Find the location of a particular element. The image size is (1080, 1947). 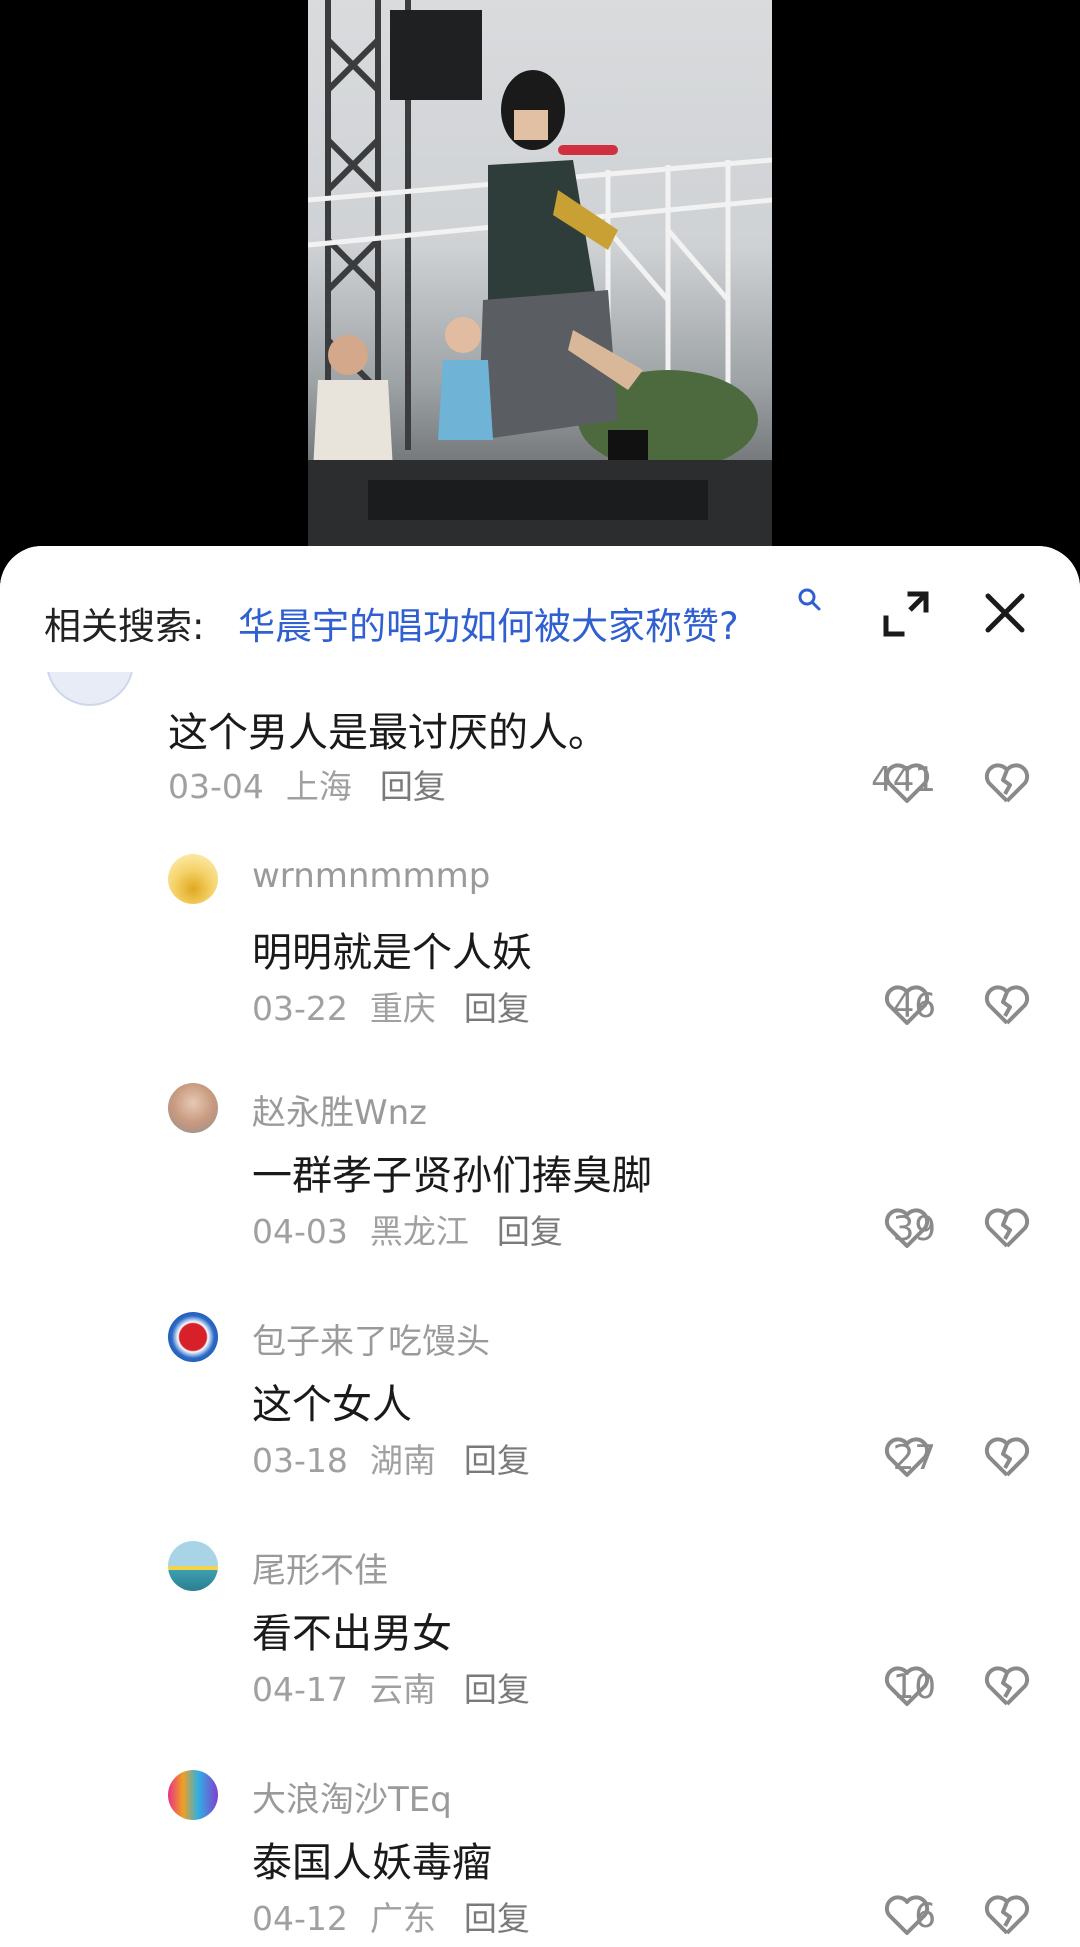

reply-date: 03-22 is located at coordinates (300, 1008).